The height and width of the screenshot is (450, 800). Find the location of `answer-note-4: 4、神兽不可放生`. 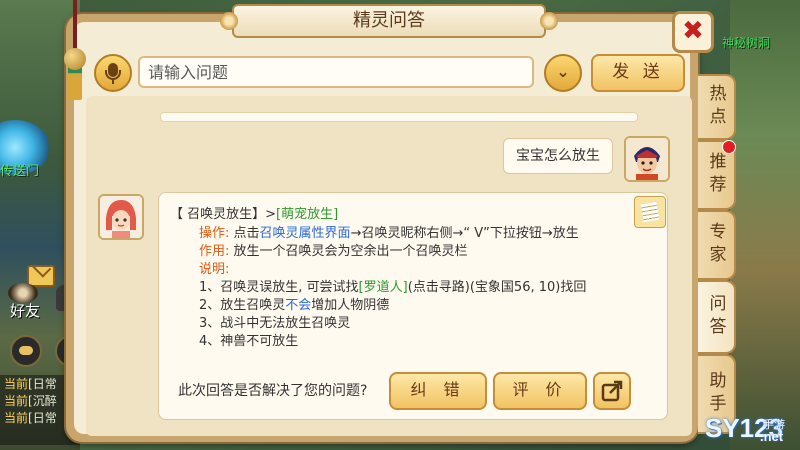

answer-note-4: 4、神兽不可放生 is located at coordinates (249, 341).